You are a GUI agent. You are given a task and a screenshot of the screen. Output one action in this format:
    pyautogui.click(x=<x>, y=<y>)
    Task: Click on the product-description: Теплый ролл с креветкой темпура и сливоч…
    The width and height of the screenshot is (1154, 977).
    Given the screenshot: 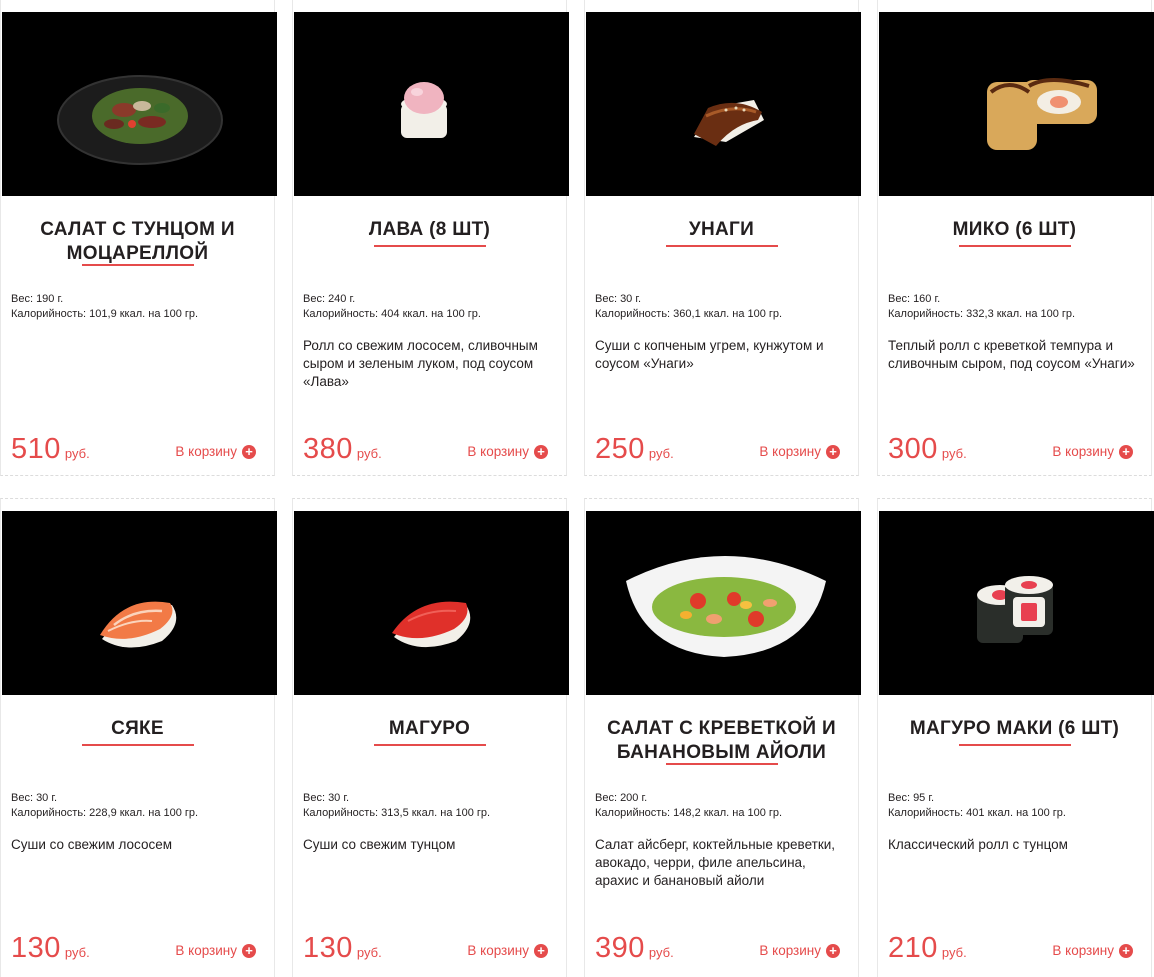 What is the action you would take?
    pyautogui.click(x=1011, y=354)
    